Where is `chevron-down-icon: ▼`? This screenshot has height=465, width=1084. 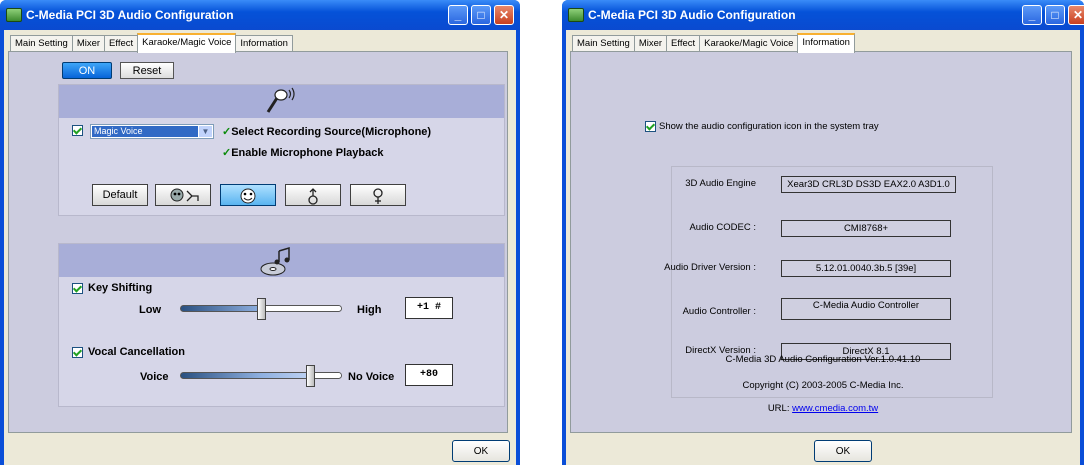 chevron-down-icon: ▼ is located at coordinates (205, 131).